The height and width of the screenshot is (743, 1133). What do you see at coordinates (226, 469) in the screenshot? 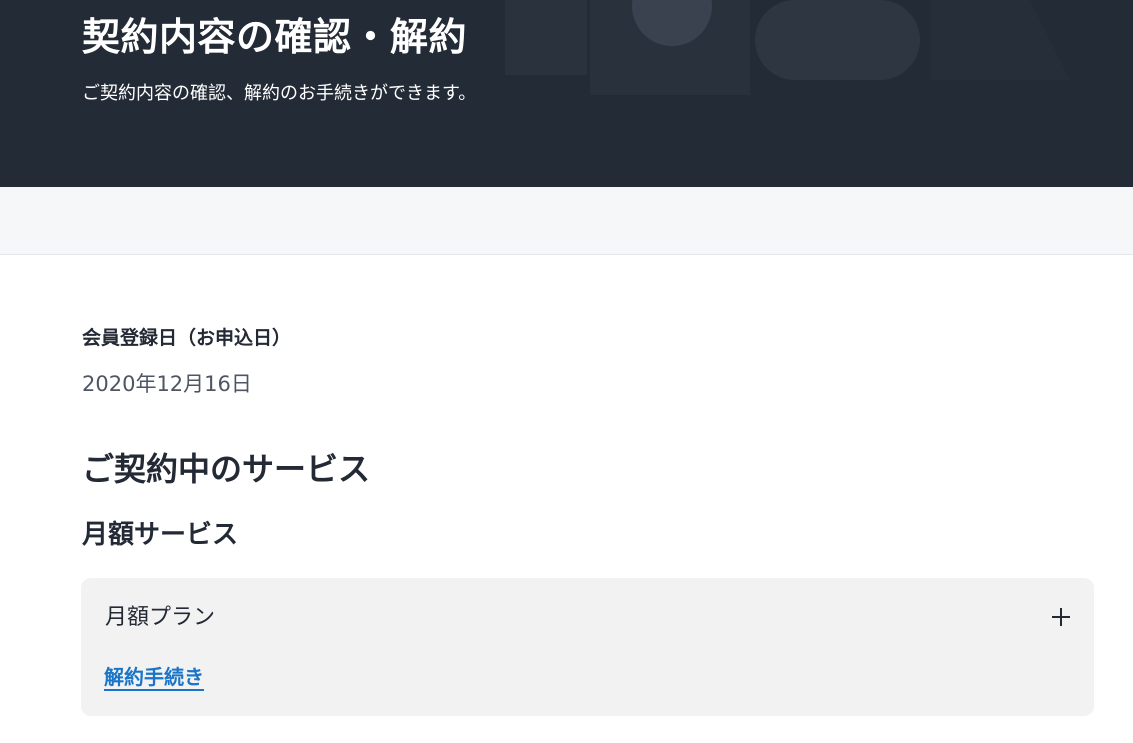
I see `services-heading: ご契約中のサービス` at bounding box center [226, 469].